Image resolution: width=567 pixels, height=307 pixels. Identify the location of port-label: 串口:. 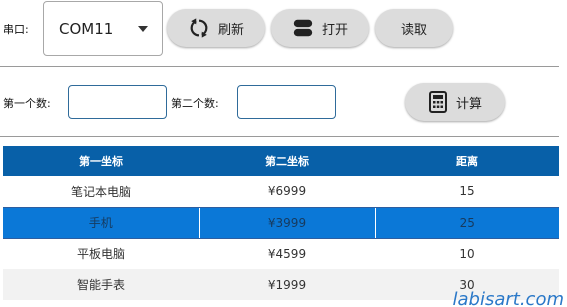
(16, 29).